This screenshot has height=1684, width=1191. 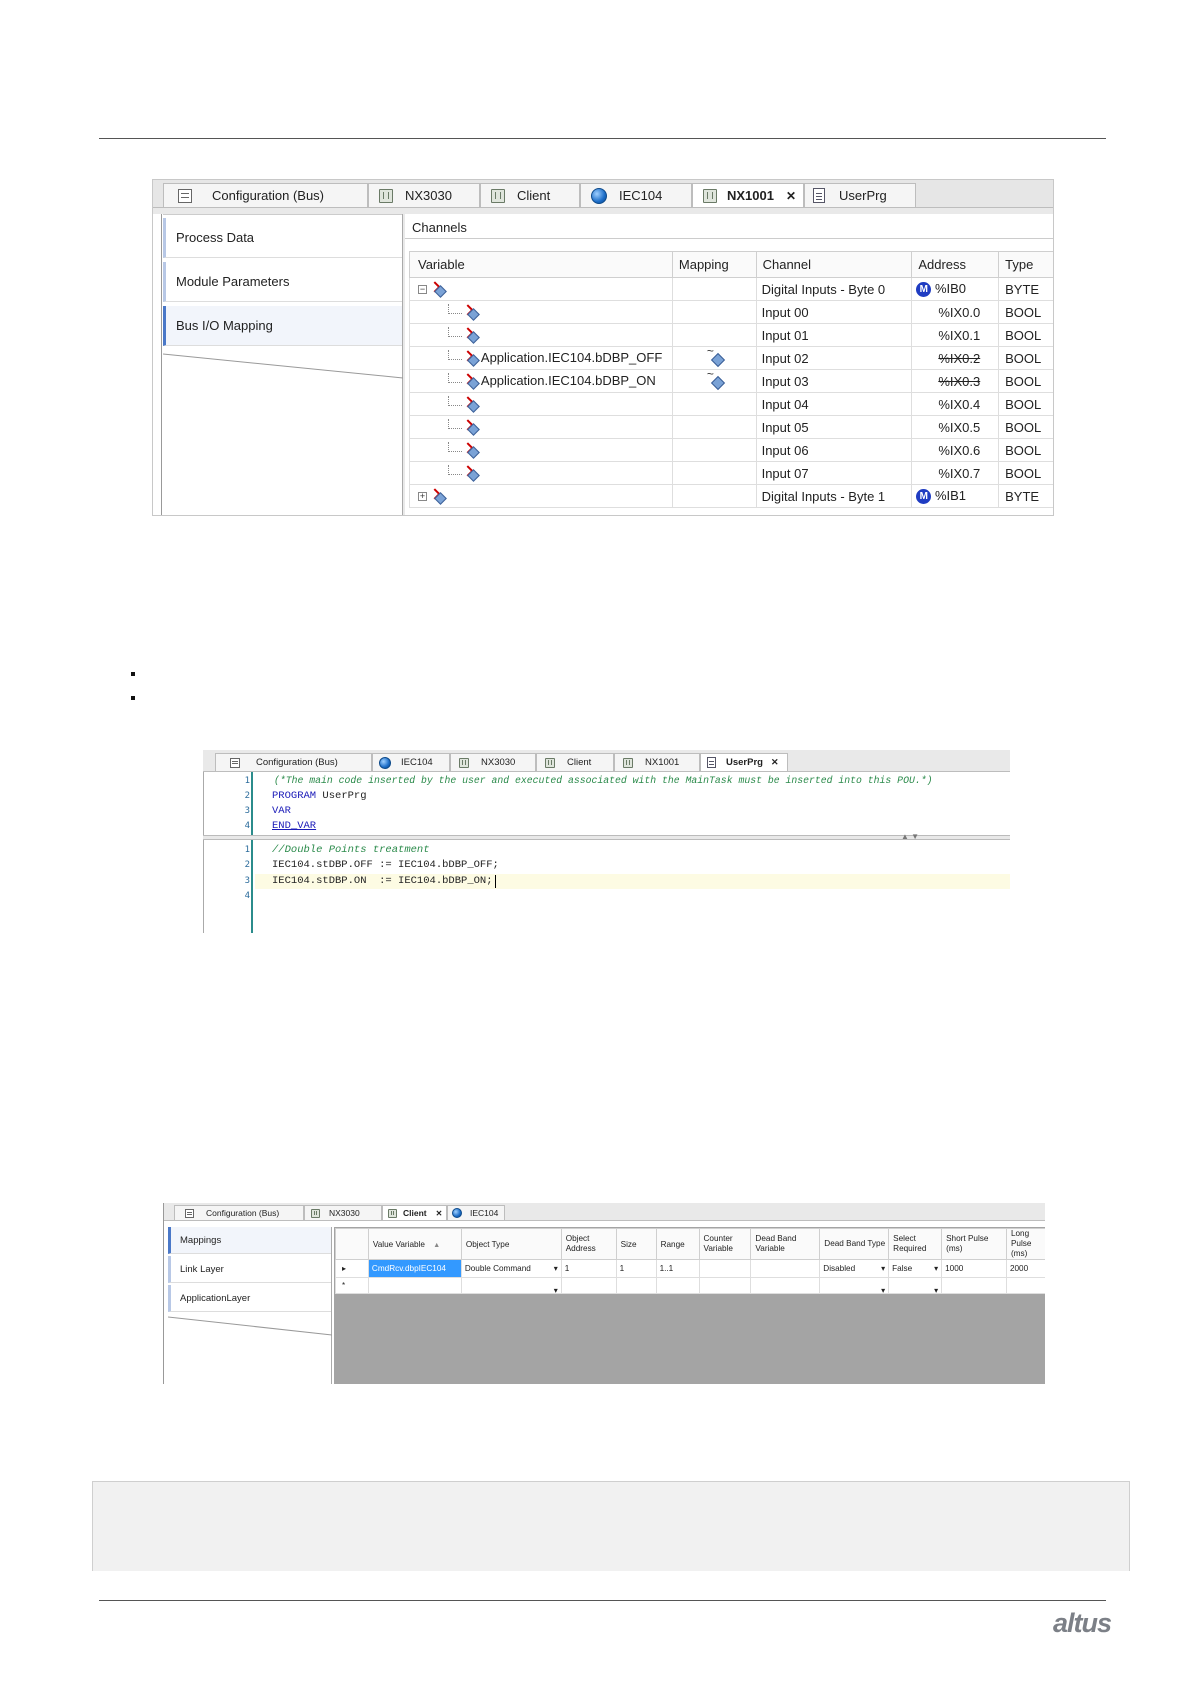 I want to click on table-row: + Digital Inputs - Byte 1 M %IB1 BYTE, so click(x=731, y=496).